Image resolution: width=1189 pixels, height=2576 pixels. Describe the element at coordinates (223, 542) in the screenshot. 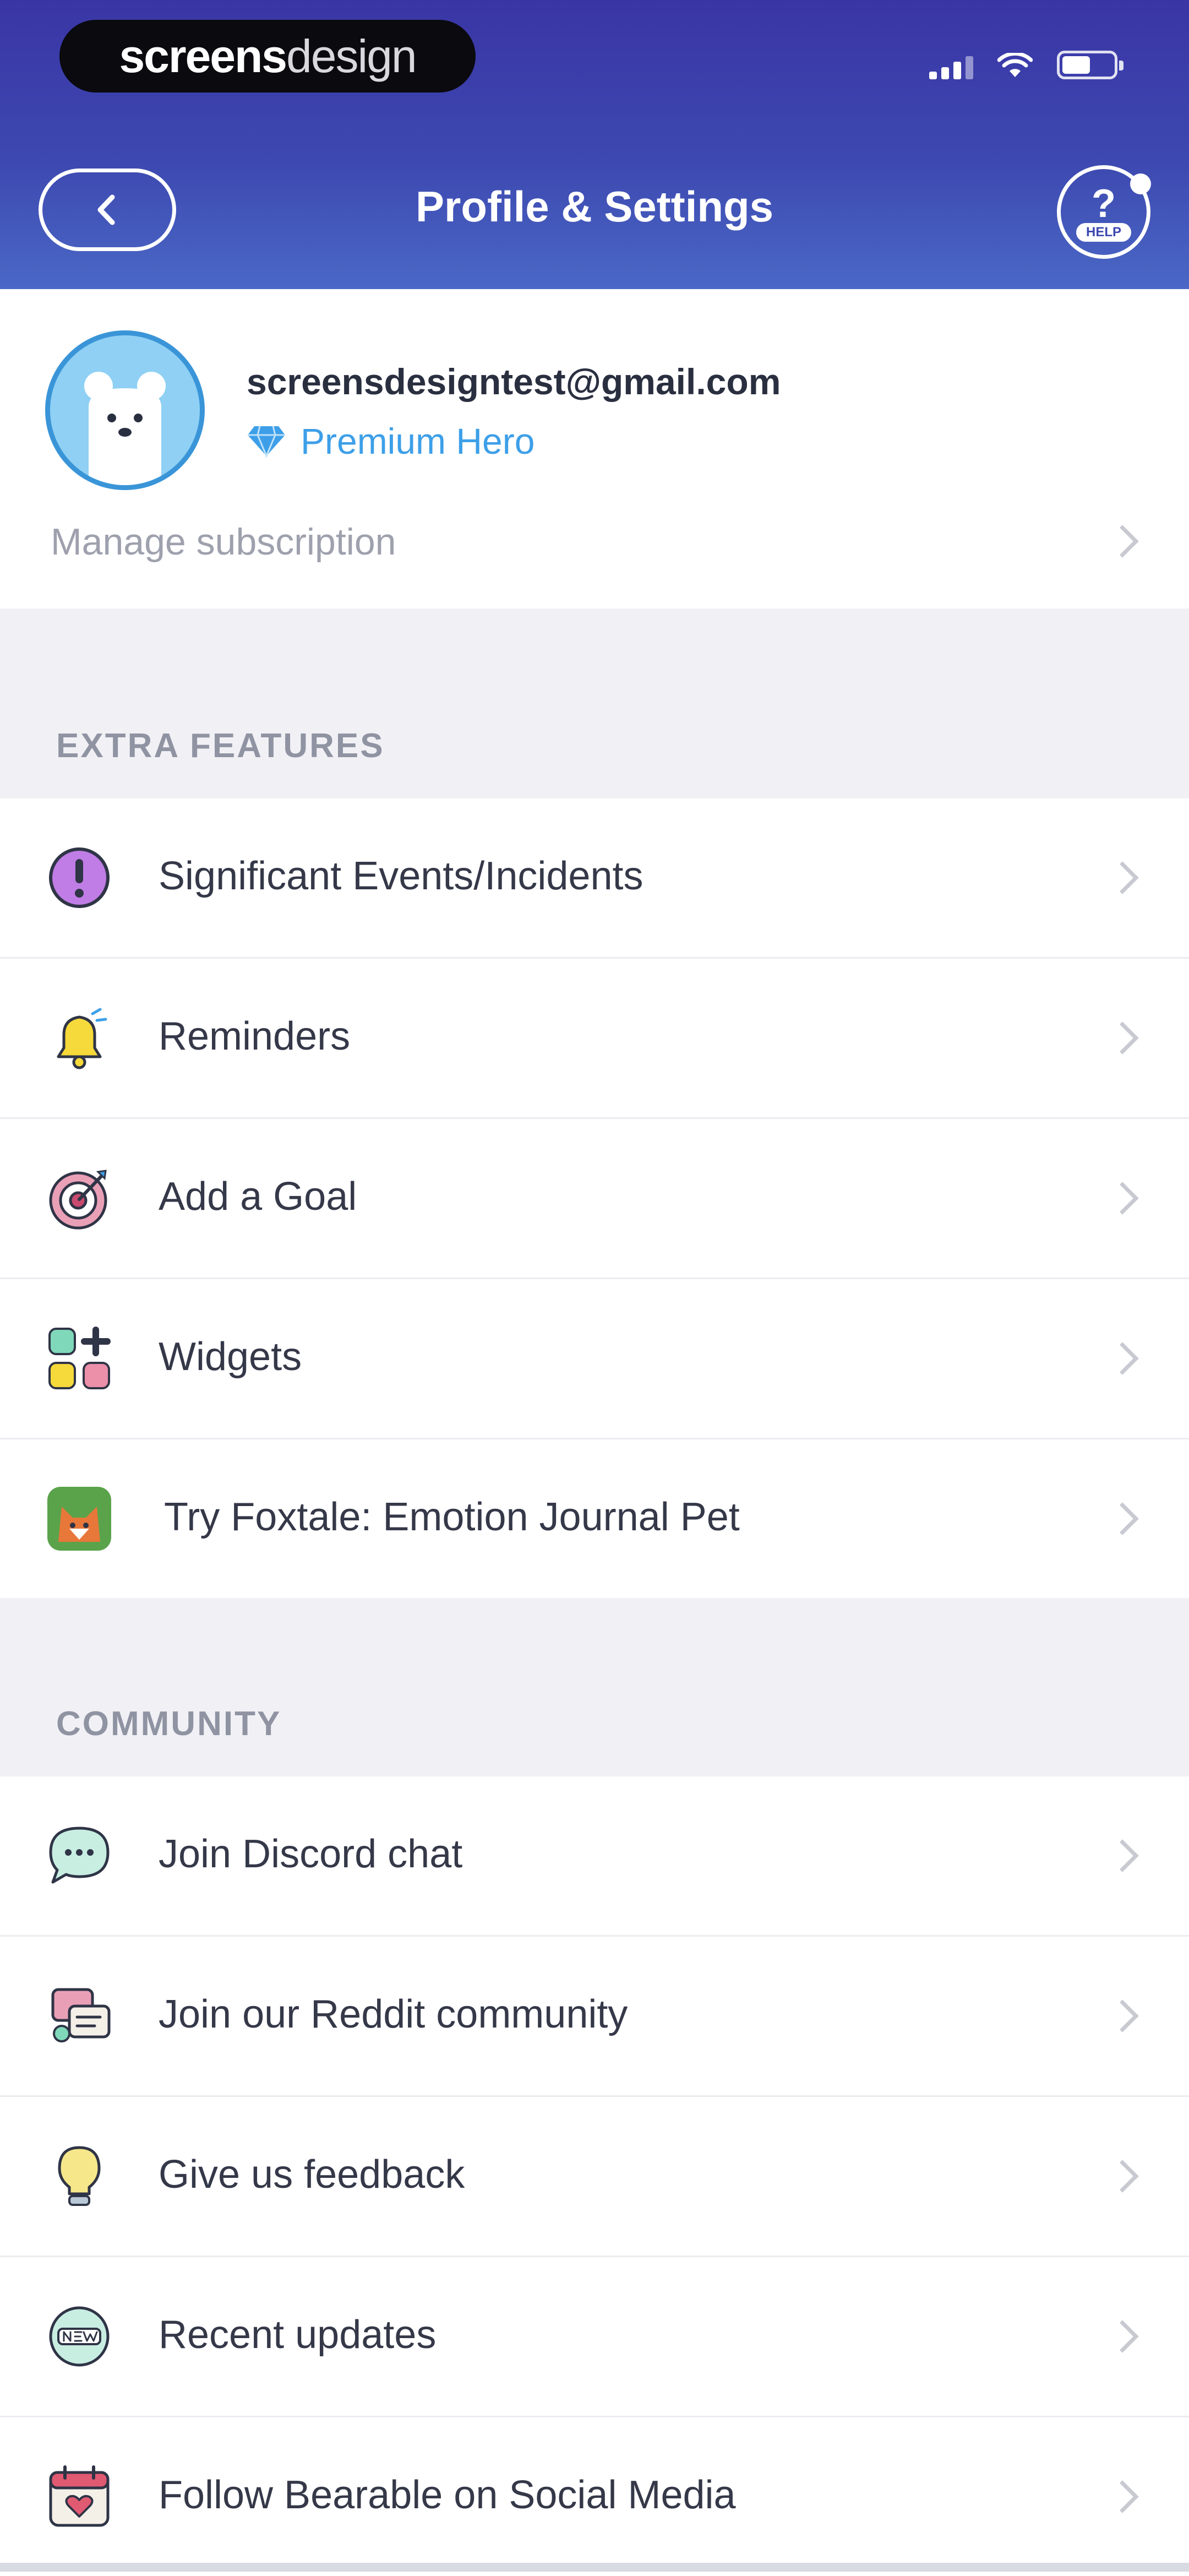

I see `manage-subscription-label: Manage subscription` at that location.